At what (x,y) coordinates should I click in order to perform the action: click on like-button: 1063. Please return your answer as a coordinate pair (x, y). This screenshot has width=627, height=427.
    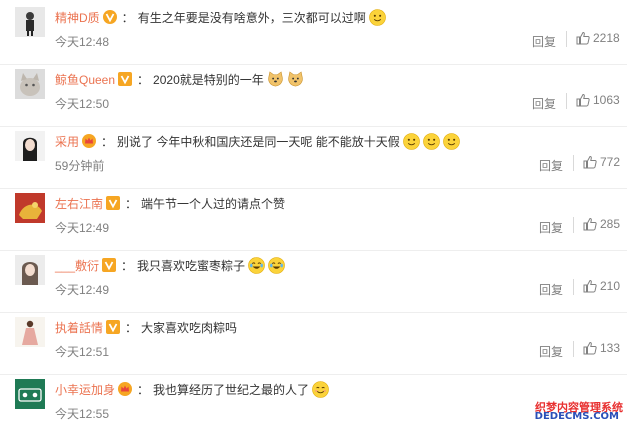
    Looking at the image, I should click on (598, 100).